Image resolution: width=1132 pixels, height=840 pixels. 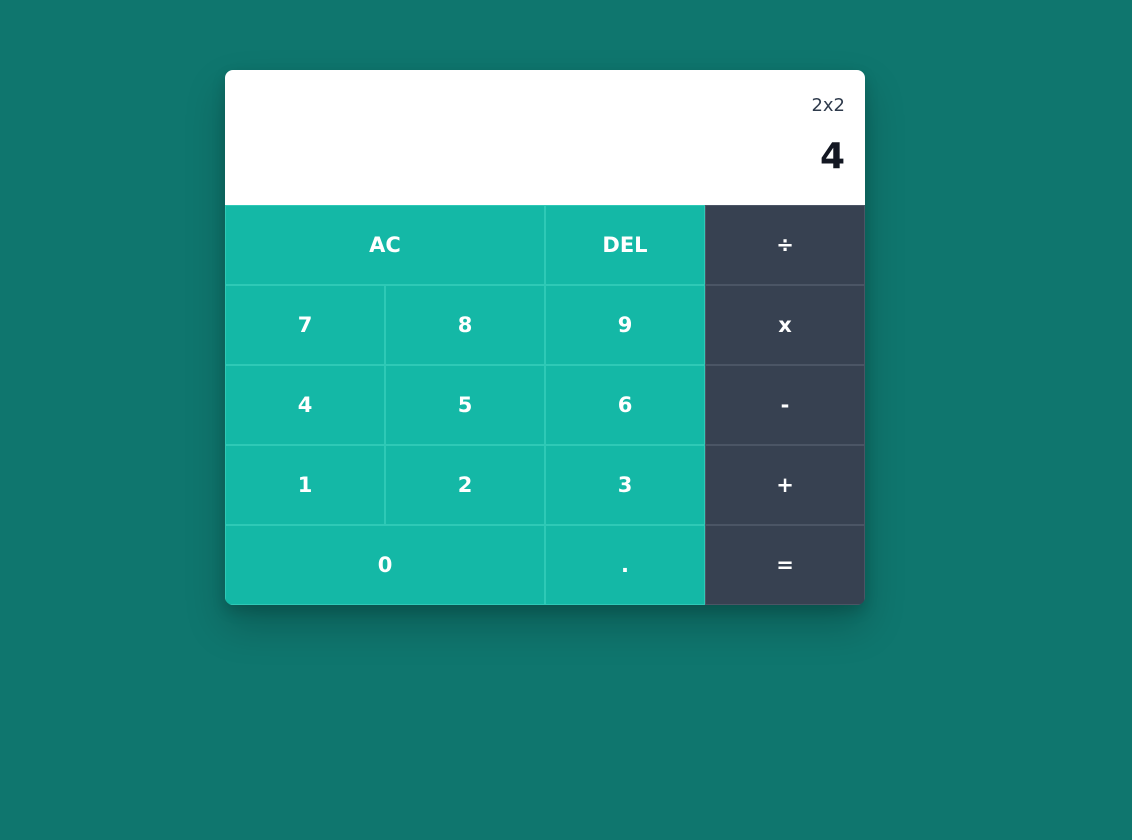 What do you see at coordinates (832, 156) in the screenshot?
I see `current-operand: 4` at bounding box center [832, 156].